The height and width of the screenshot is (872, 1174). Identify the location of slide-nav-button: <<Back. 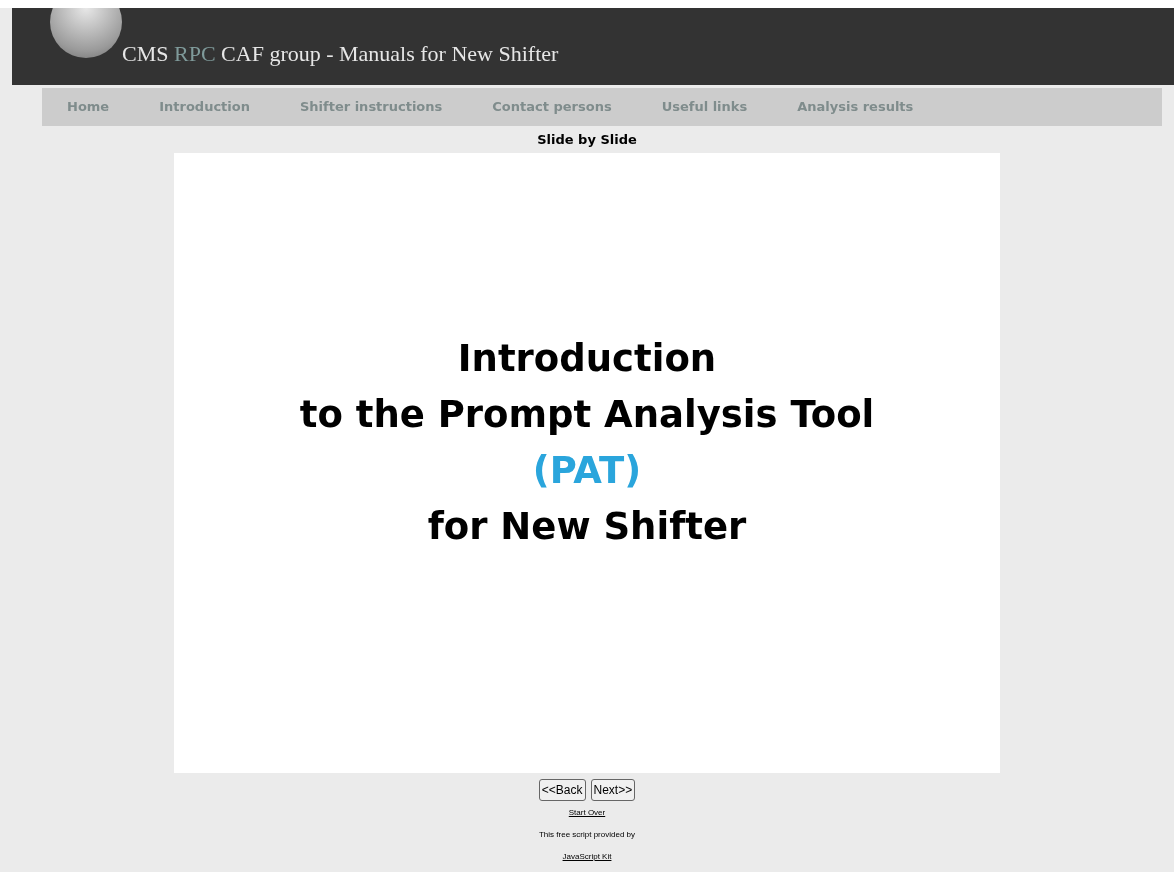
(562, 790).